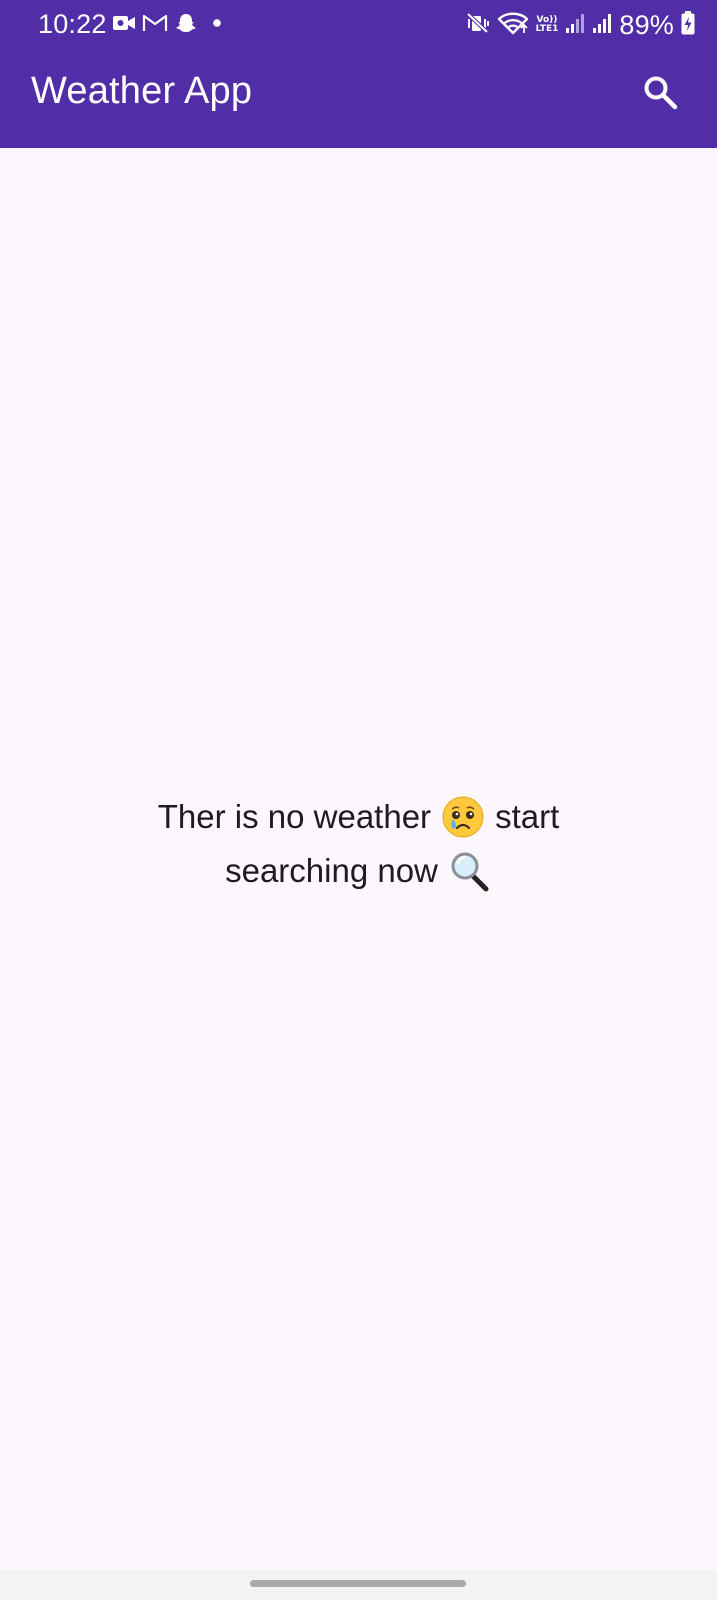  I want to click on gmail-icon, so click(155, 25).